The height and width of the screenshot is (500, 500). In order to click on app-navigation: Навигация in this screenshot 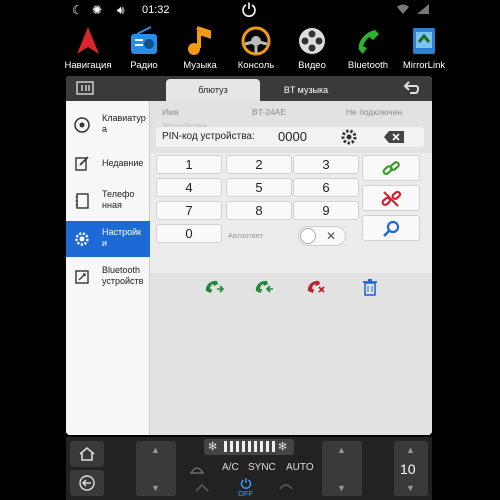, I will do `click(88, 49)`.